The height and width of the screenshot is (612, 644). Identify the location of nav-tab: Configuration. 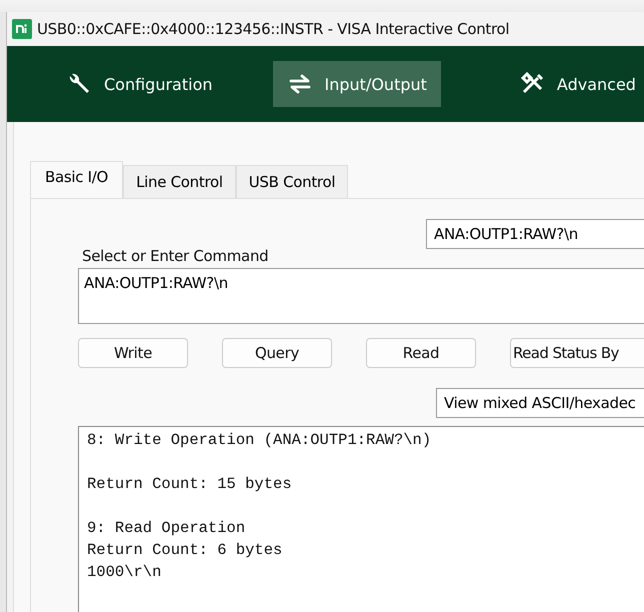
(139, 84).